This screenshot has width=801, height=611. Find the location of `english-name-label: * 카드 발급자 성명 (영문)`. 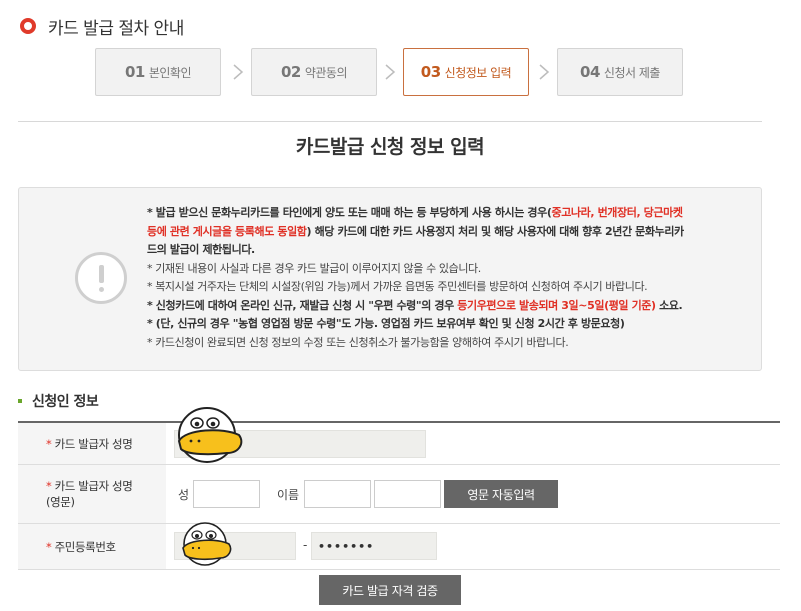

english-name-label: * 카드 발급자 성명 (영문) is located at coordinates (92, 494).